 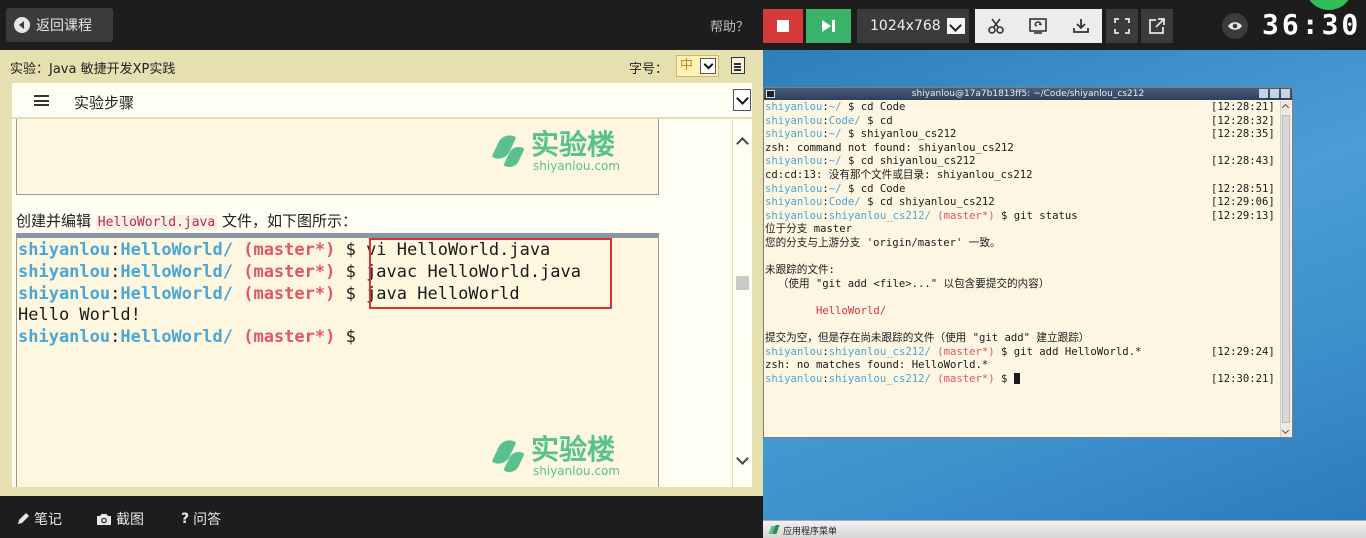 I want to click on clipboard-toolgroup, so click(x=1038, y=26).